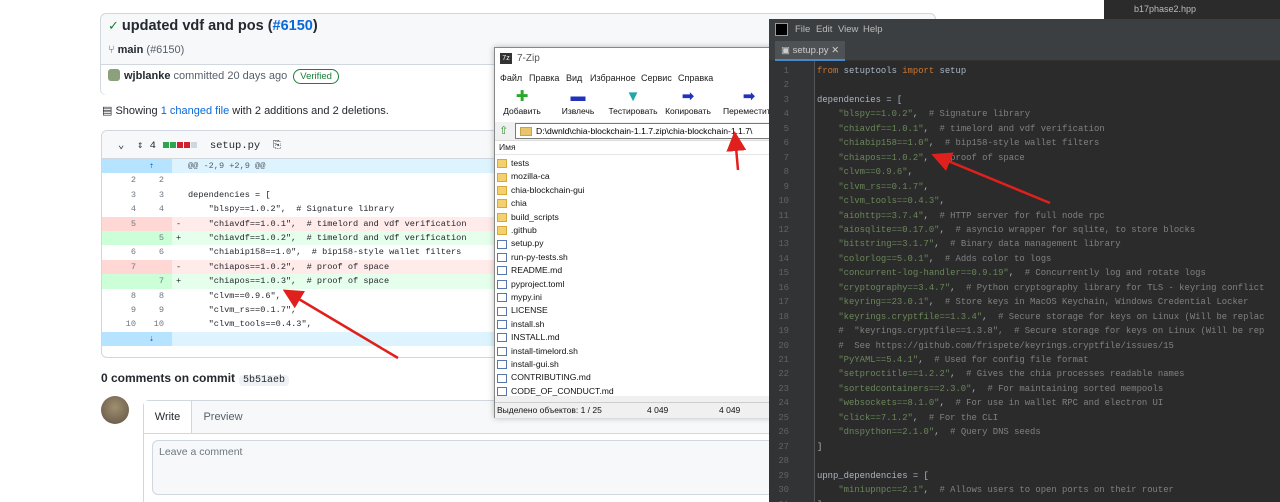 This screenshot has height=502, width=1280. I want to click on arrow-to-path, so click(736, 151).